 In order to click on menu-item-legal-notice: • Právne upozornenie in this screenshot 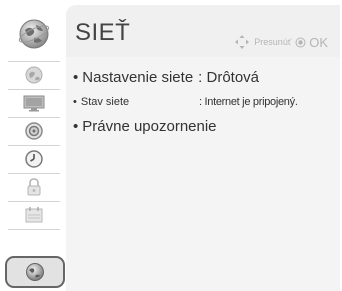, I will do `click(145, 126)`.